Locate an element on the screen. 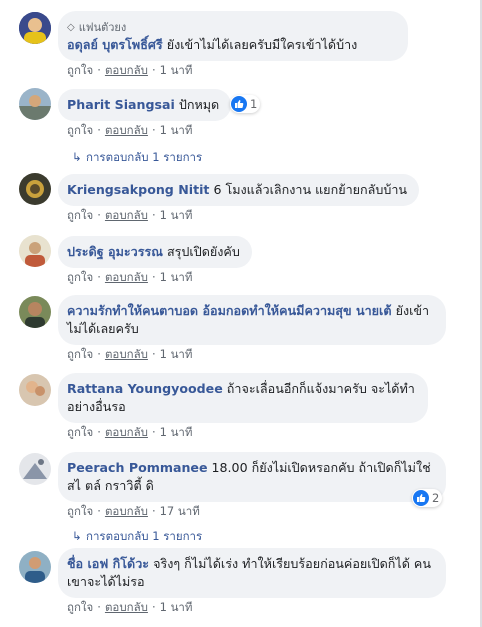  commenter-name: Pharit Siangsai is located at coordinates (121, 104).